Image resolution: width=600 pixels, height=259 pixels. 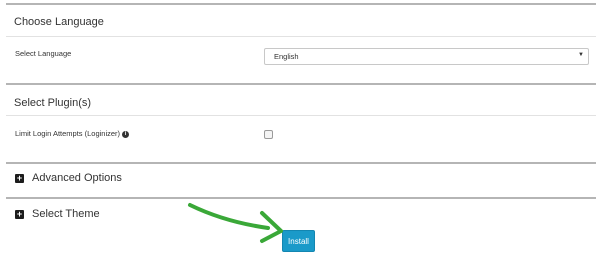 What do you see at coordinates (301, 36) in the screenshot?
I see `choose-language-divider` at bounding box center [301, 36].